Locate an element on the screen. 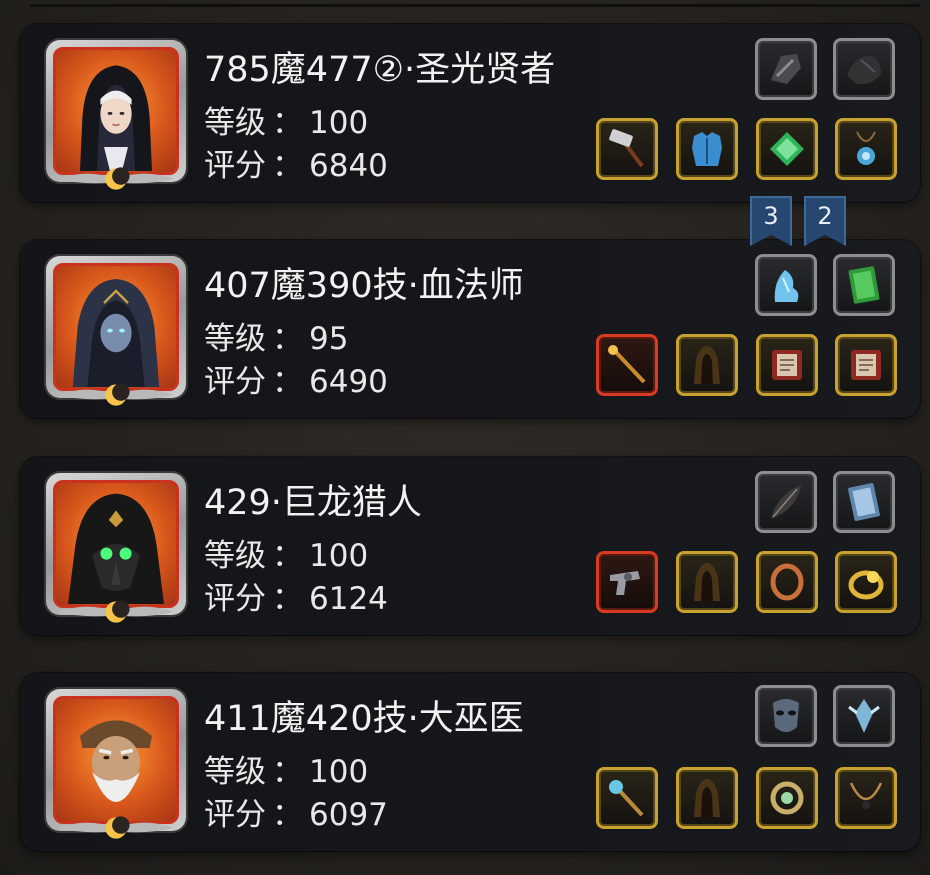 This screenshot has height=875, width=930. crystal-emblem-icon is located at coordinates (864, 716).